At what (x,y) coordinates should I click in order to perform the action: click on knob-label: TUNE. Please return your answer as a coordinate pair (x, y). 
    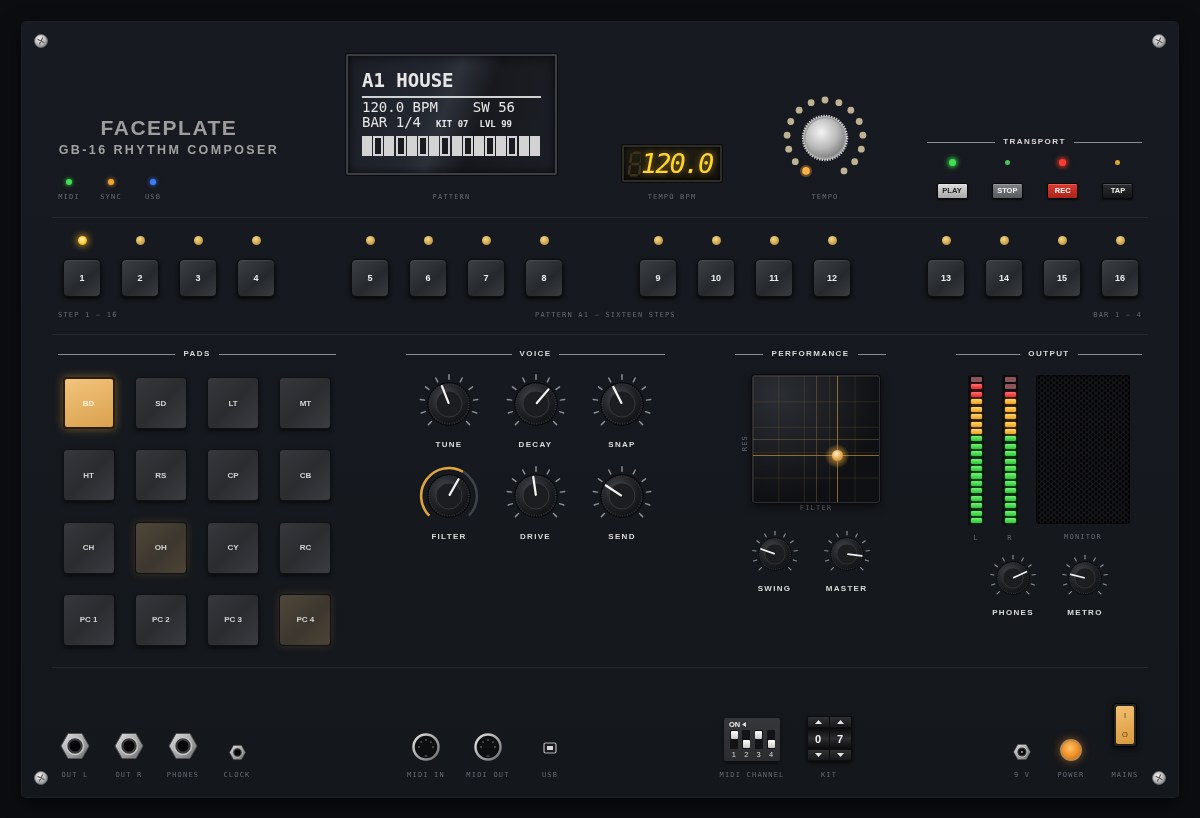
    Looking at the image, I should click on (449, 445).